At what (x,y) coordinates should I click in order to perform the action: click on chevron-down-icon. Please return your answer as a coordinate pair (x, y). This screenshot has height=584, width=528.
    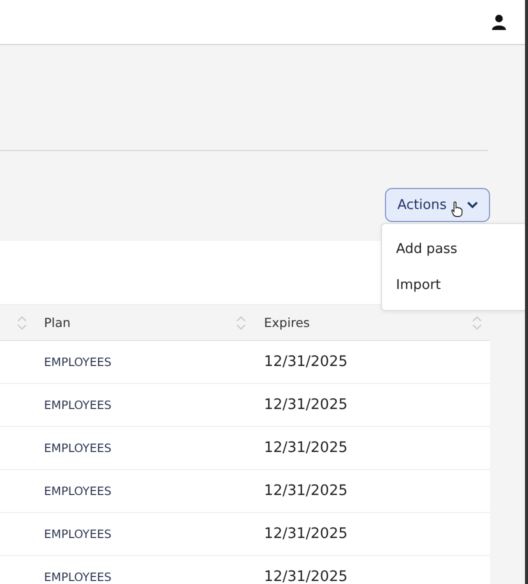
    Looking at the image, I should click on (472, 205).